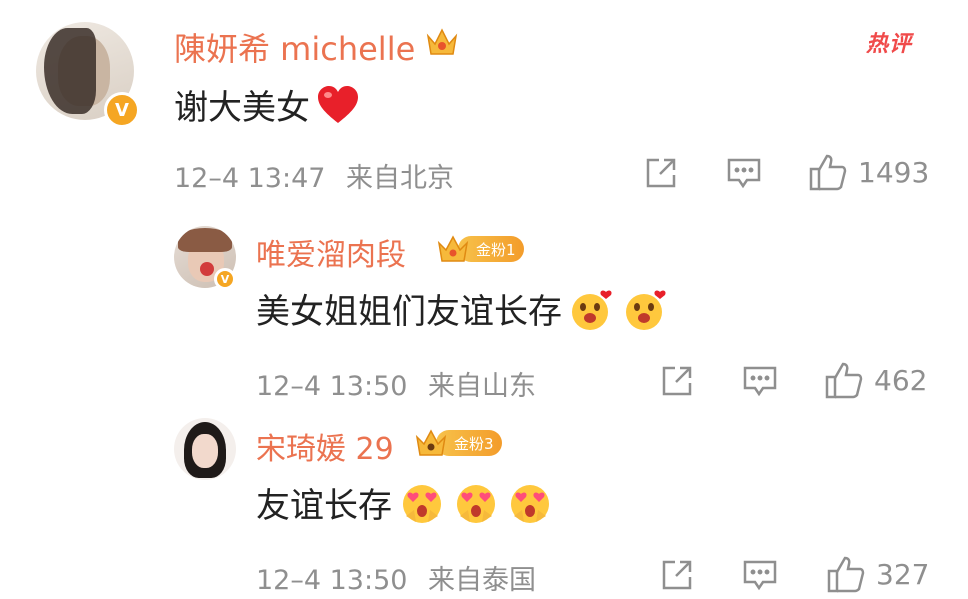 The height and width of the screenshot is (599, 968). I want to click on username: 唯爱溜肉段, so click(331, 252).